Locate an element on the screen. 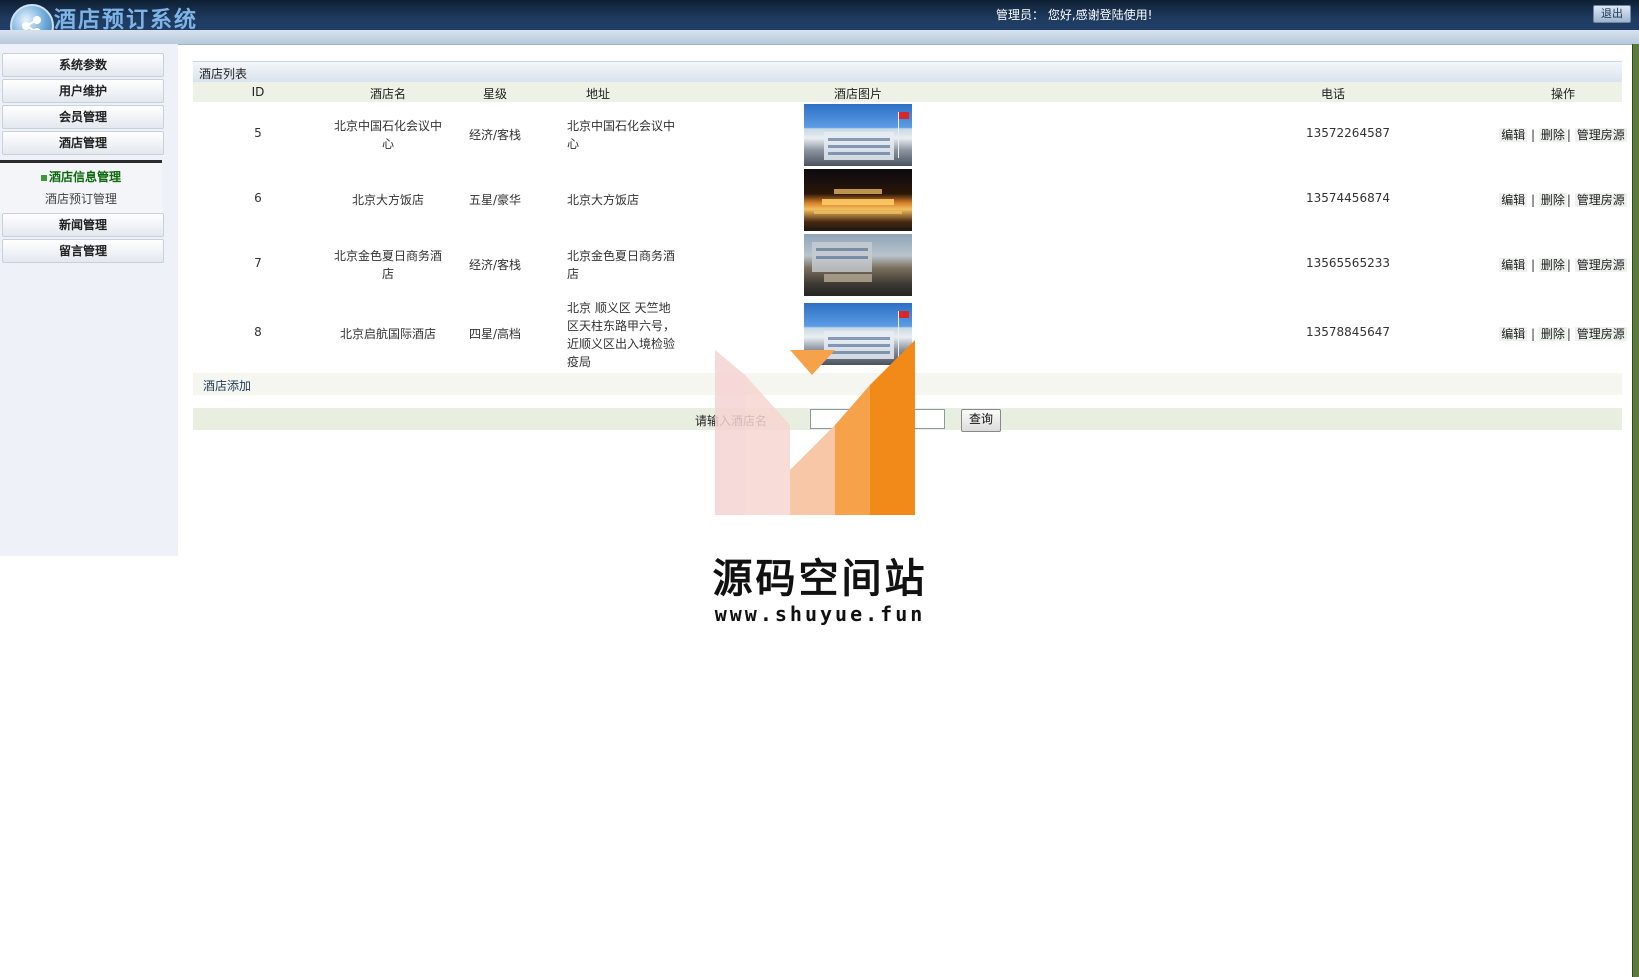 Image resolution: width=1639 pixels, height=977 pixels. cell-star: 五星/豪华 is located at coordinates (495, 200).